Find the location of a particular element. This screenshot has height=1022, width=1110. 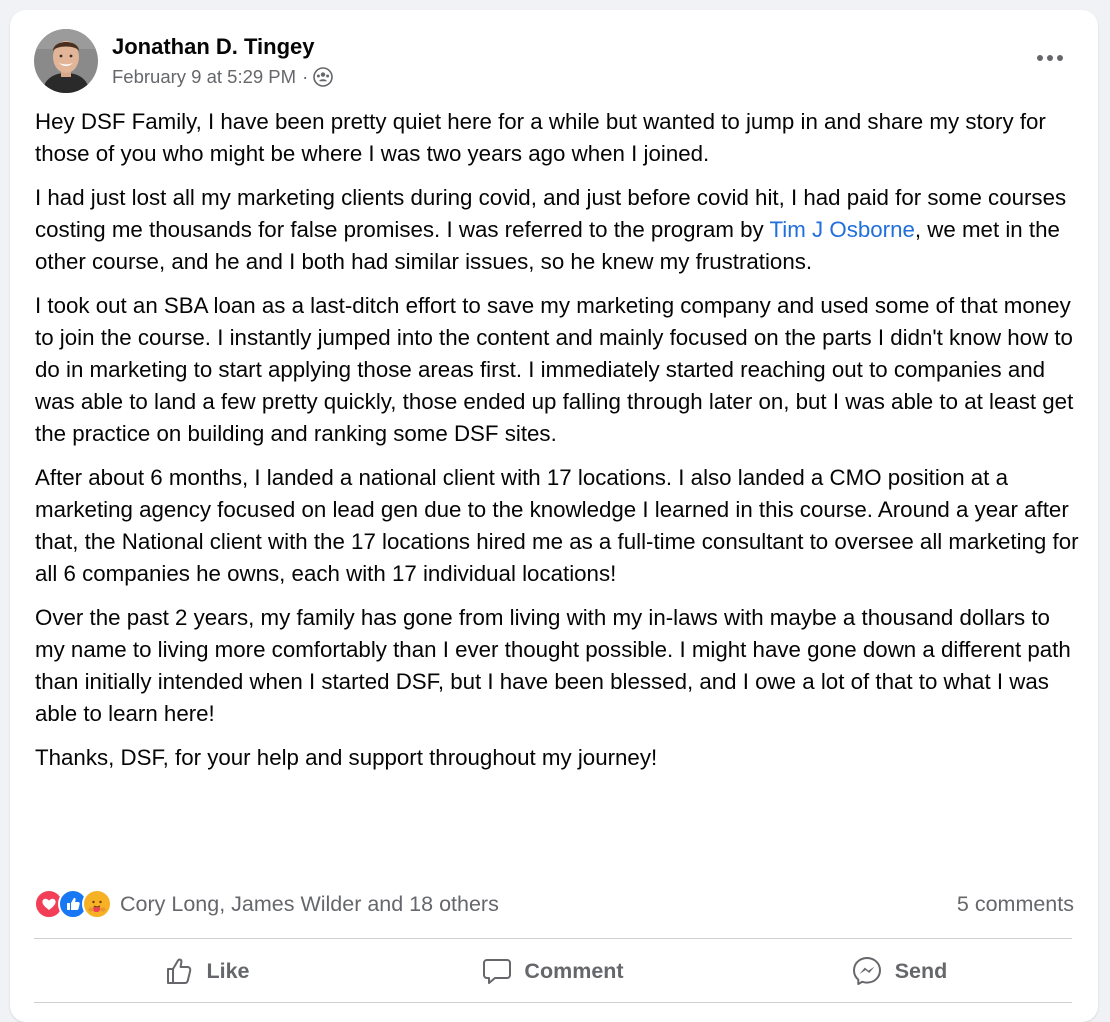

post-meta: February 9 at 5:29 PM · is located at coordinates (223, 77).